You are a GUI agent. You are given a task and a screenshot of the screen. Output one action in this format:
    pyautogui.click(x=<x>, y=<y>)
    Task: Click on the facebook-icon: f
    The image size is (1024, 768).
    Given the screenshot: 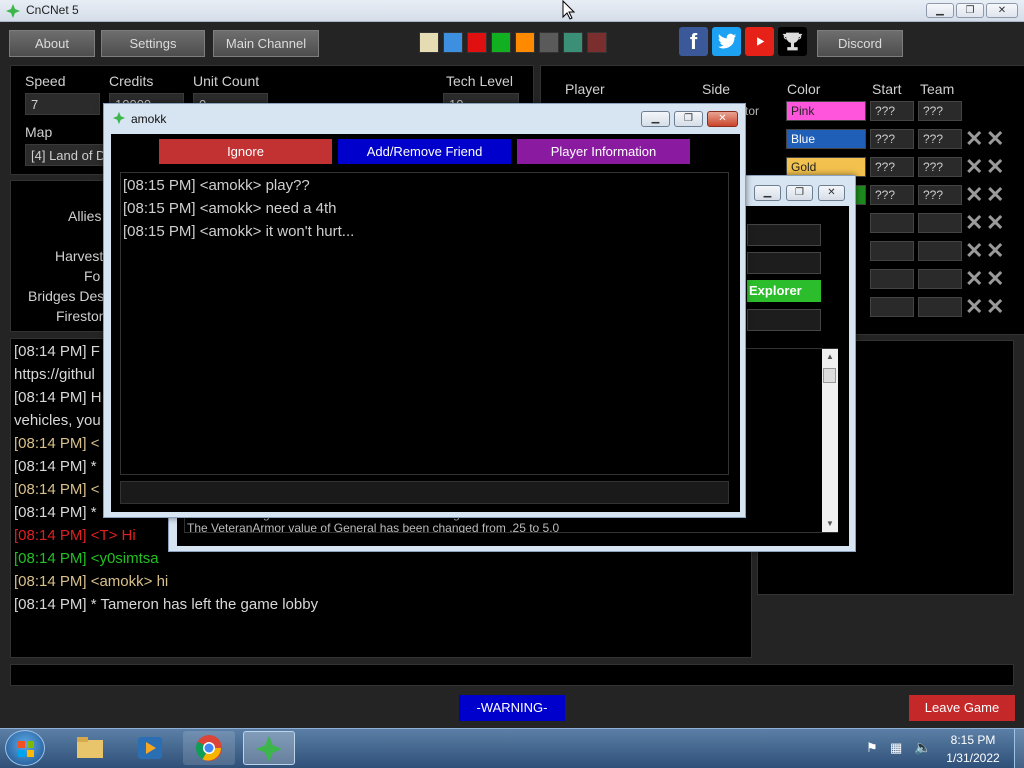 What is the action you would take?
    pyautogui.click(x=693, y=41)
    